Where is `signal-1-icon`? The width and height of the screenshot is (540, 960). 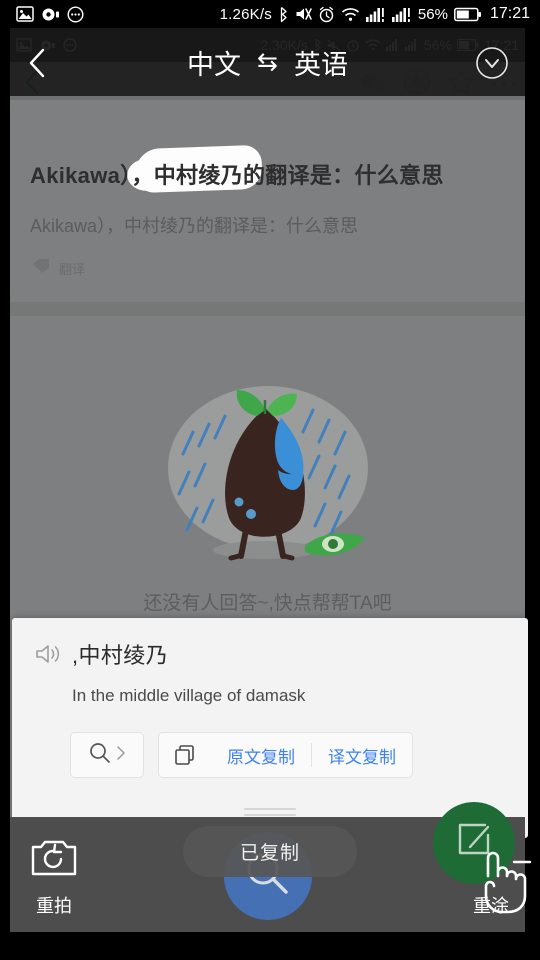
signal-1-icon is located at coordinates (375, 14).